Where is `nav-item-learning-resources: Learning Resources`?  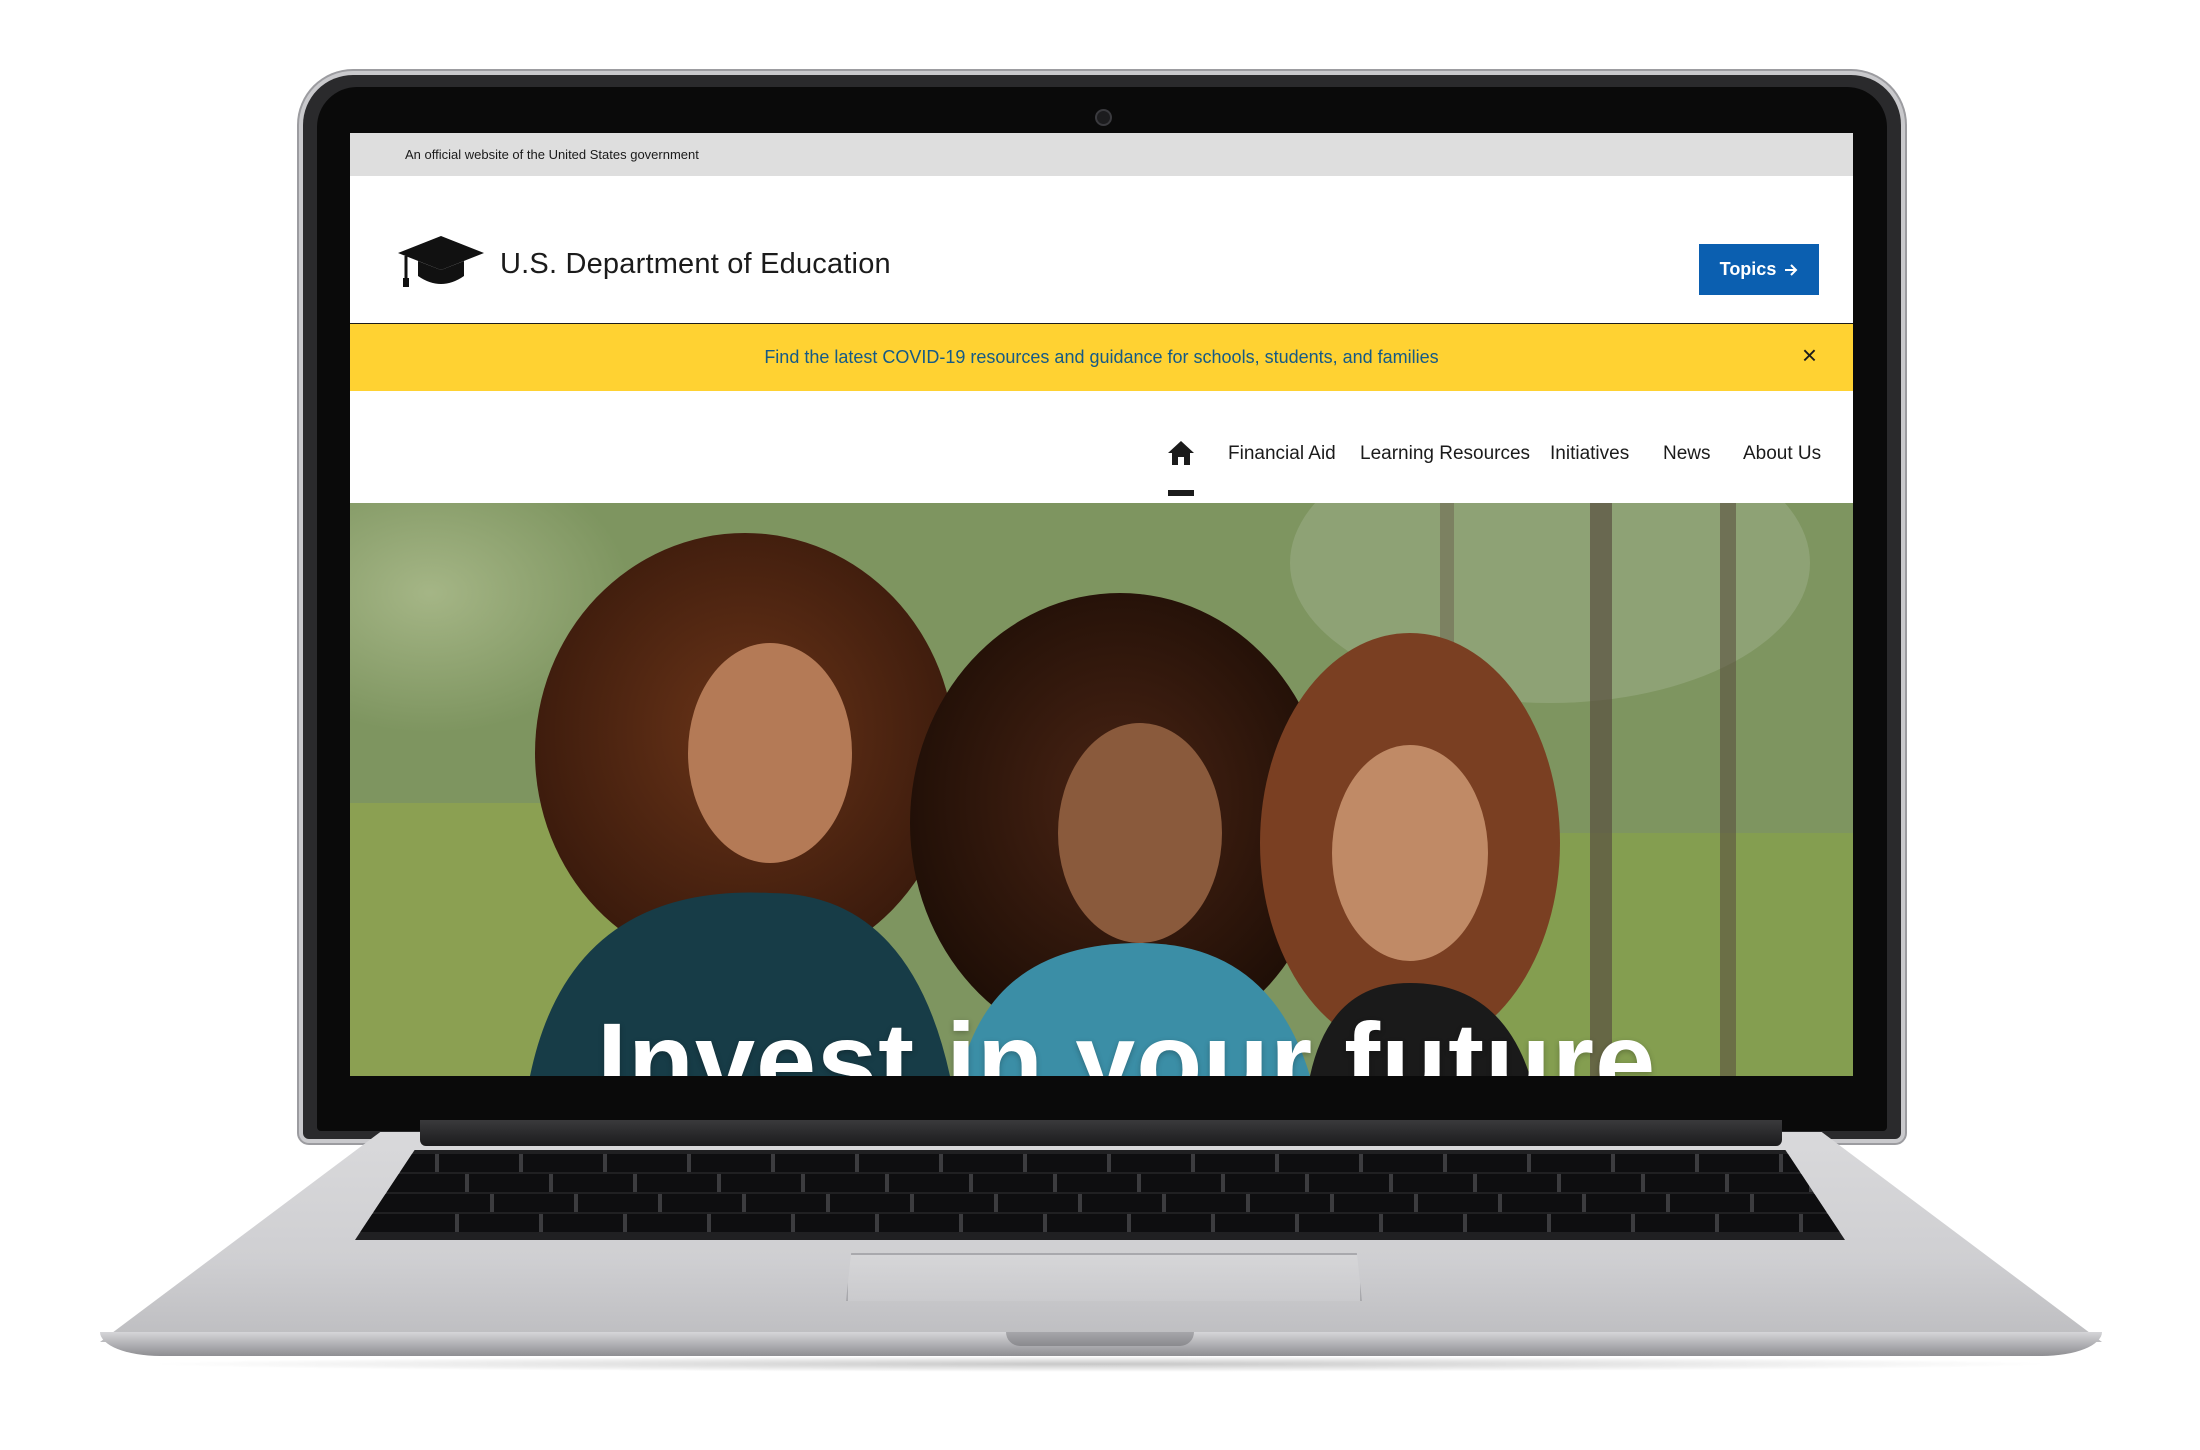
nav-item-learning-resources: Learning Resources is located at coordinates (1445, 454).